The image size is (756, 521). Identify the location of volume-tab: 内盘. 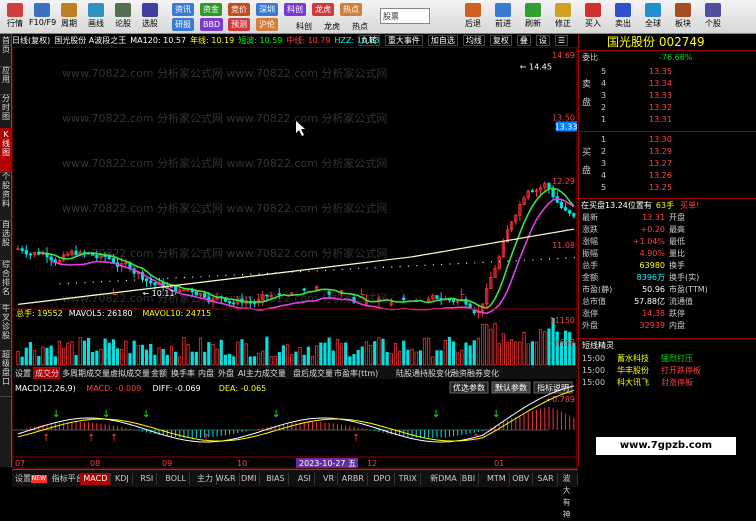
(206, 373).